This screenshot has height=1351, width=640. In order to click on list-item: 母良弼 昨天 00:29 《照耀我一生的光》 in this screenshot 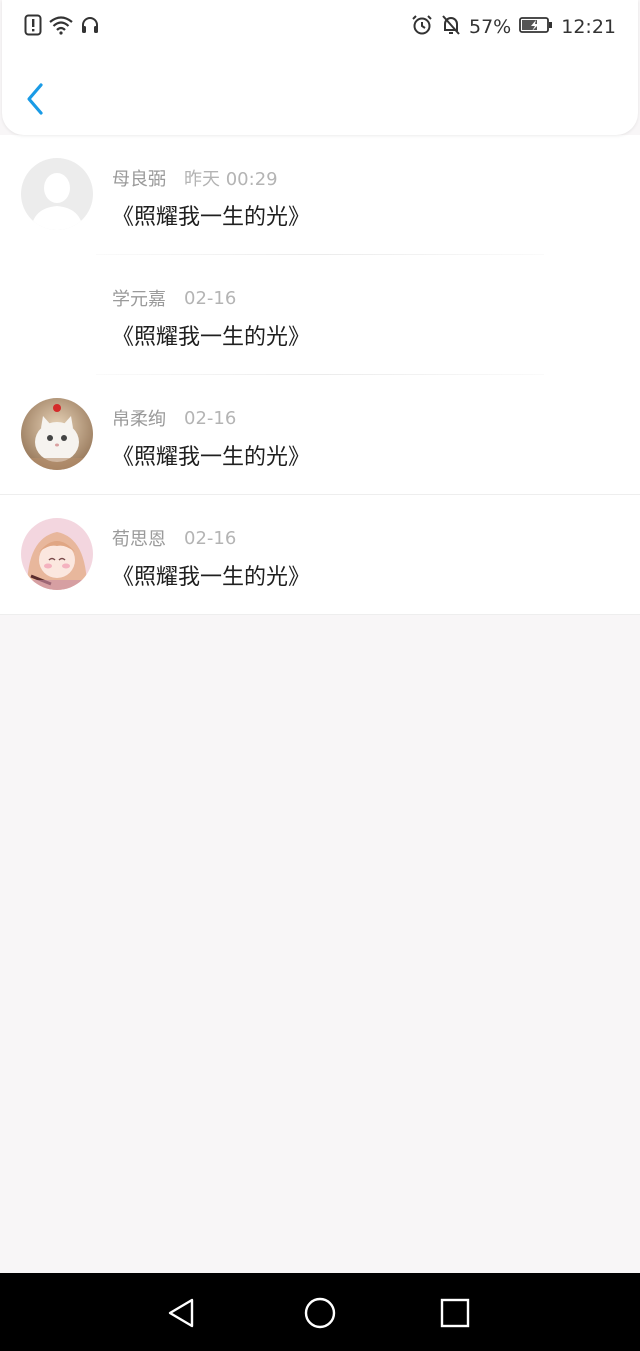, I will do `click(320, 195)`.